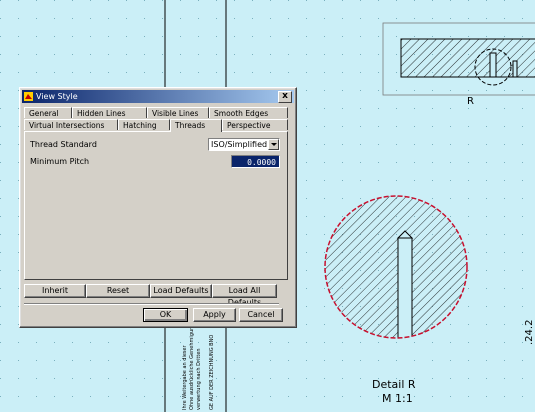 Image resolution: width=535 pixels, height=412 pixels. What do you see at coordinates (57, 96) in the screenshot?
I see `dialog-title: View Style` at bounding box center [57, 96].